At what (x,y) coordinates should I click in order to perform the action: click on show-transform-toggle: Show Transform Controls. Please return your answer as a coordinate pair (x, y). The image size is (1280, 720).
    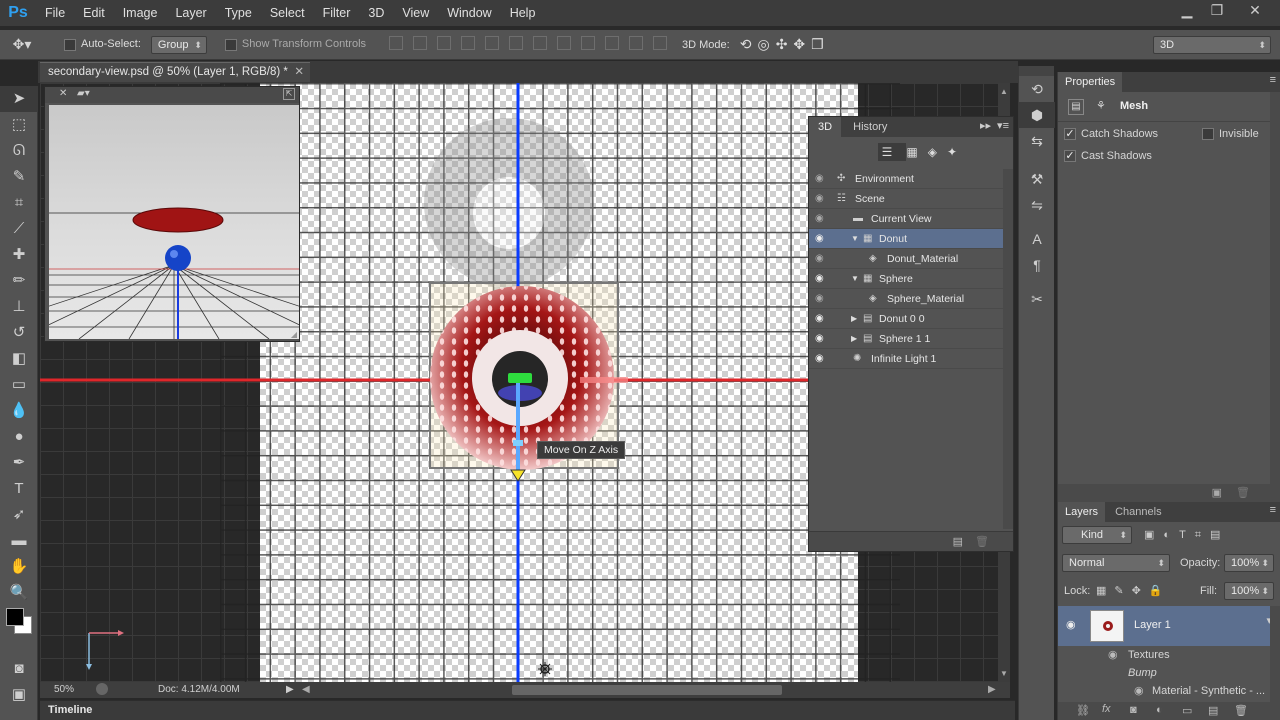
    Looking at the image, I should click on (295, 44).